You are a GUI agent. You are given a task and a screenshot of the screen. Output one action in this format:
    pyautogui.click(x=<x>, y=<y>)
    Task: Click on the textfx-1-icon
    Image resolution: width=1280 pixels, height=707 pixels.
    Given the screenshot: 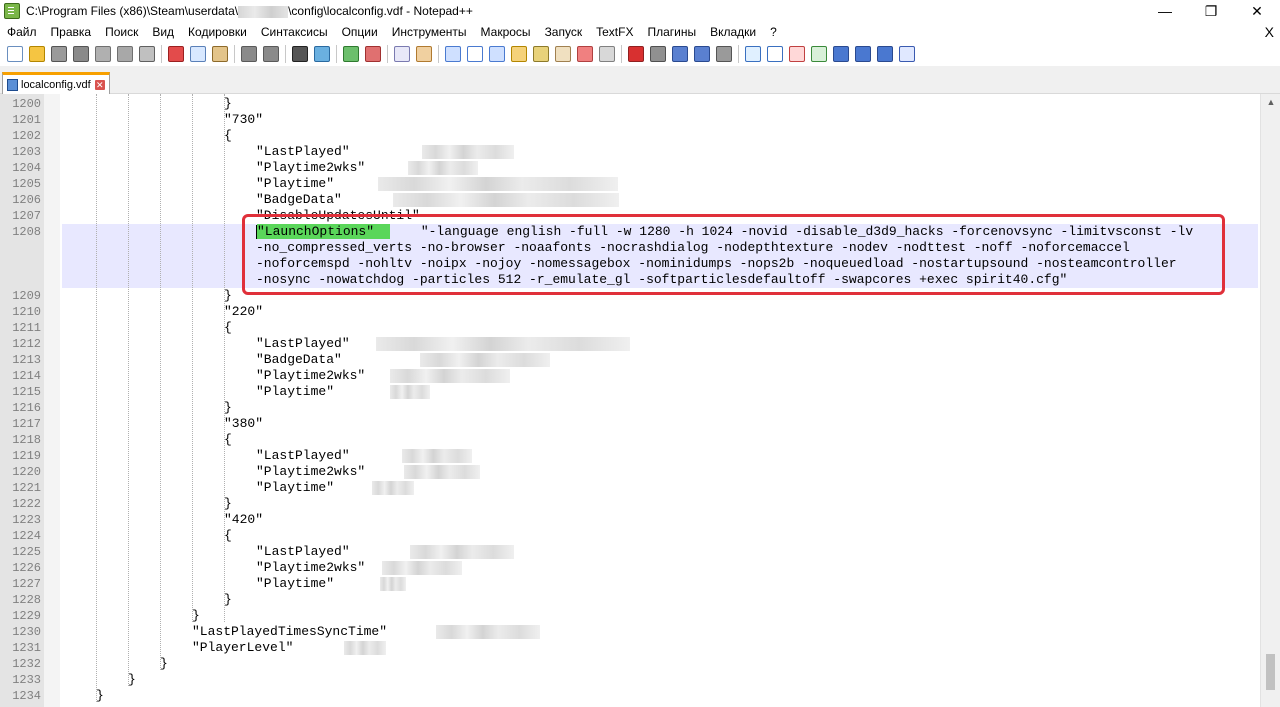 What is the action you would take?
    pyautogui.click(x=753, y=54)
    